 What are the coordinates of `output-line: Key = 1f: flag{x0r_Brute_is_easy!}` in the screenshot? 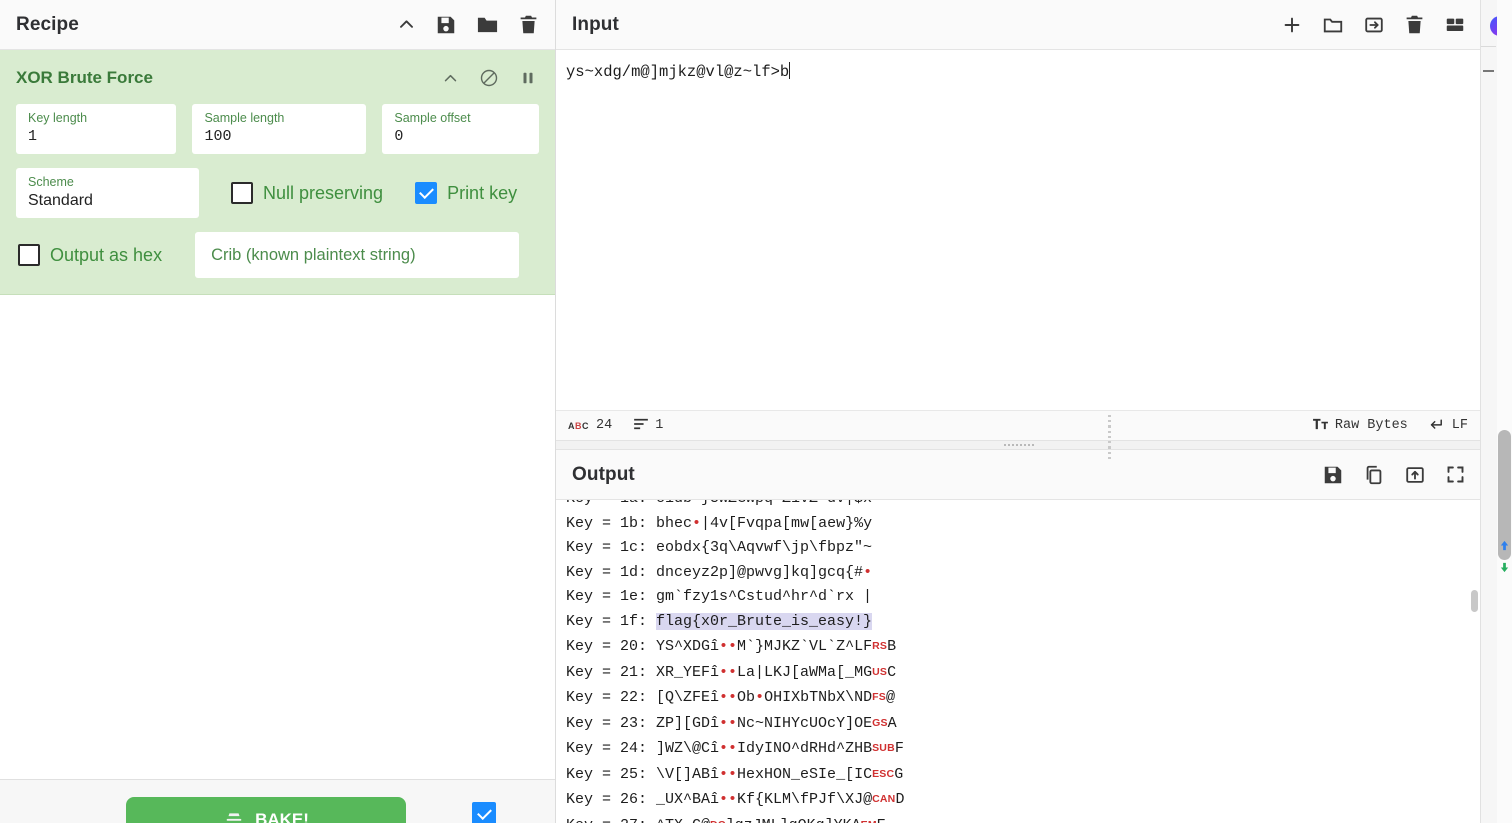 It's located at (1024, 622).